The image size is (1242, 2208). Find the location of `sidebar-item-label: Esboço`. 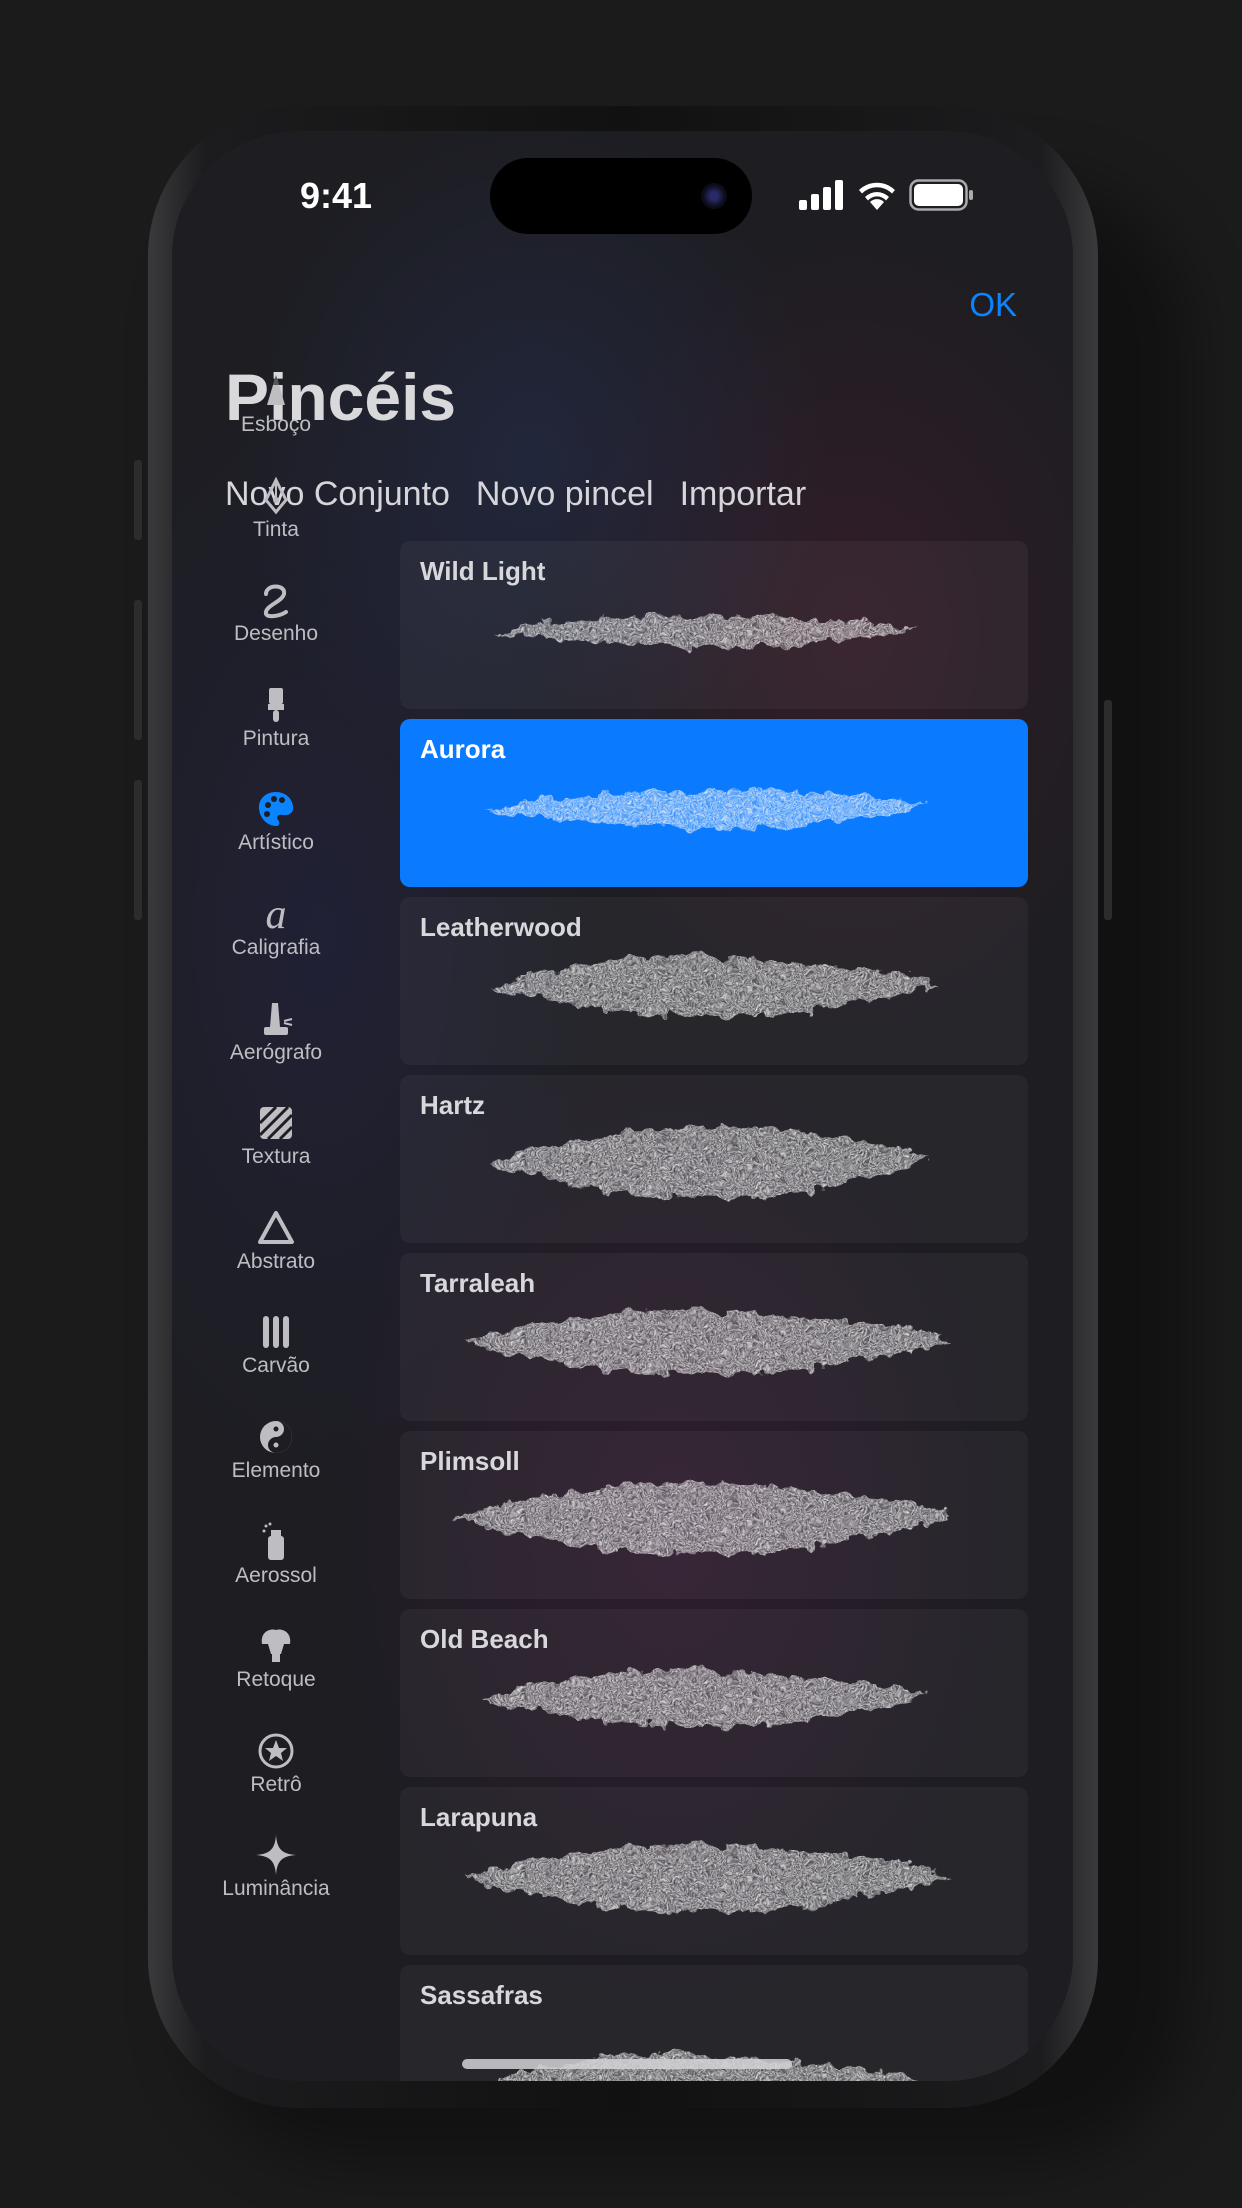

sidebar-item-label: Esboço is located at coordinates (276, 424).